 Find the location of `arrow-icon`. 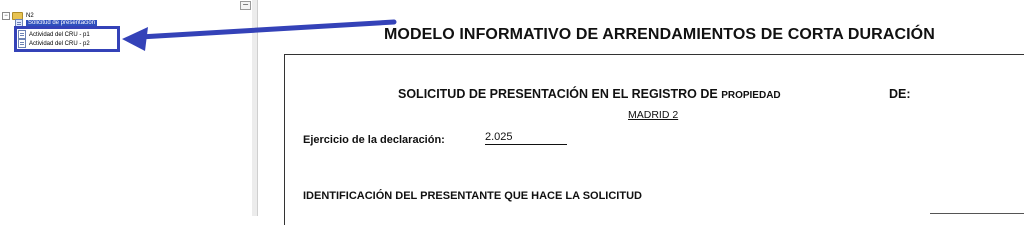

arrow-icon is located at coordinates (259, 35).